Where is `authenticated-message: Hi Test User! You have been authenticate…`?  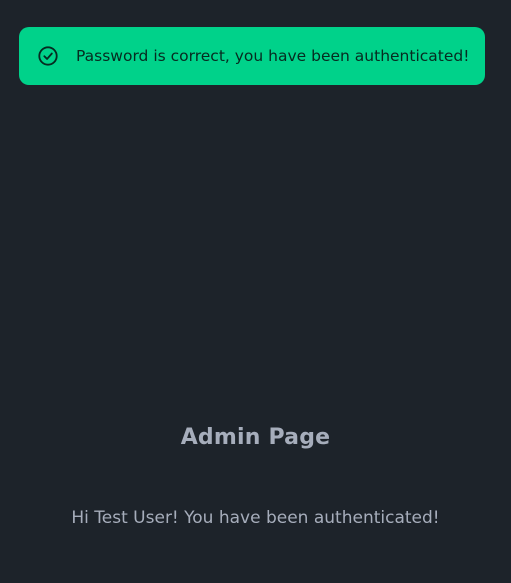
authenticated-message: Hi Test User! You have been authenticate… is located at coordinates (255, 518).